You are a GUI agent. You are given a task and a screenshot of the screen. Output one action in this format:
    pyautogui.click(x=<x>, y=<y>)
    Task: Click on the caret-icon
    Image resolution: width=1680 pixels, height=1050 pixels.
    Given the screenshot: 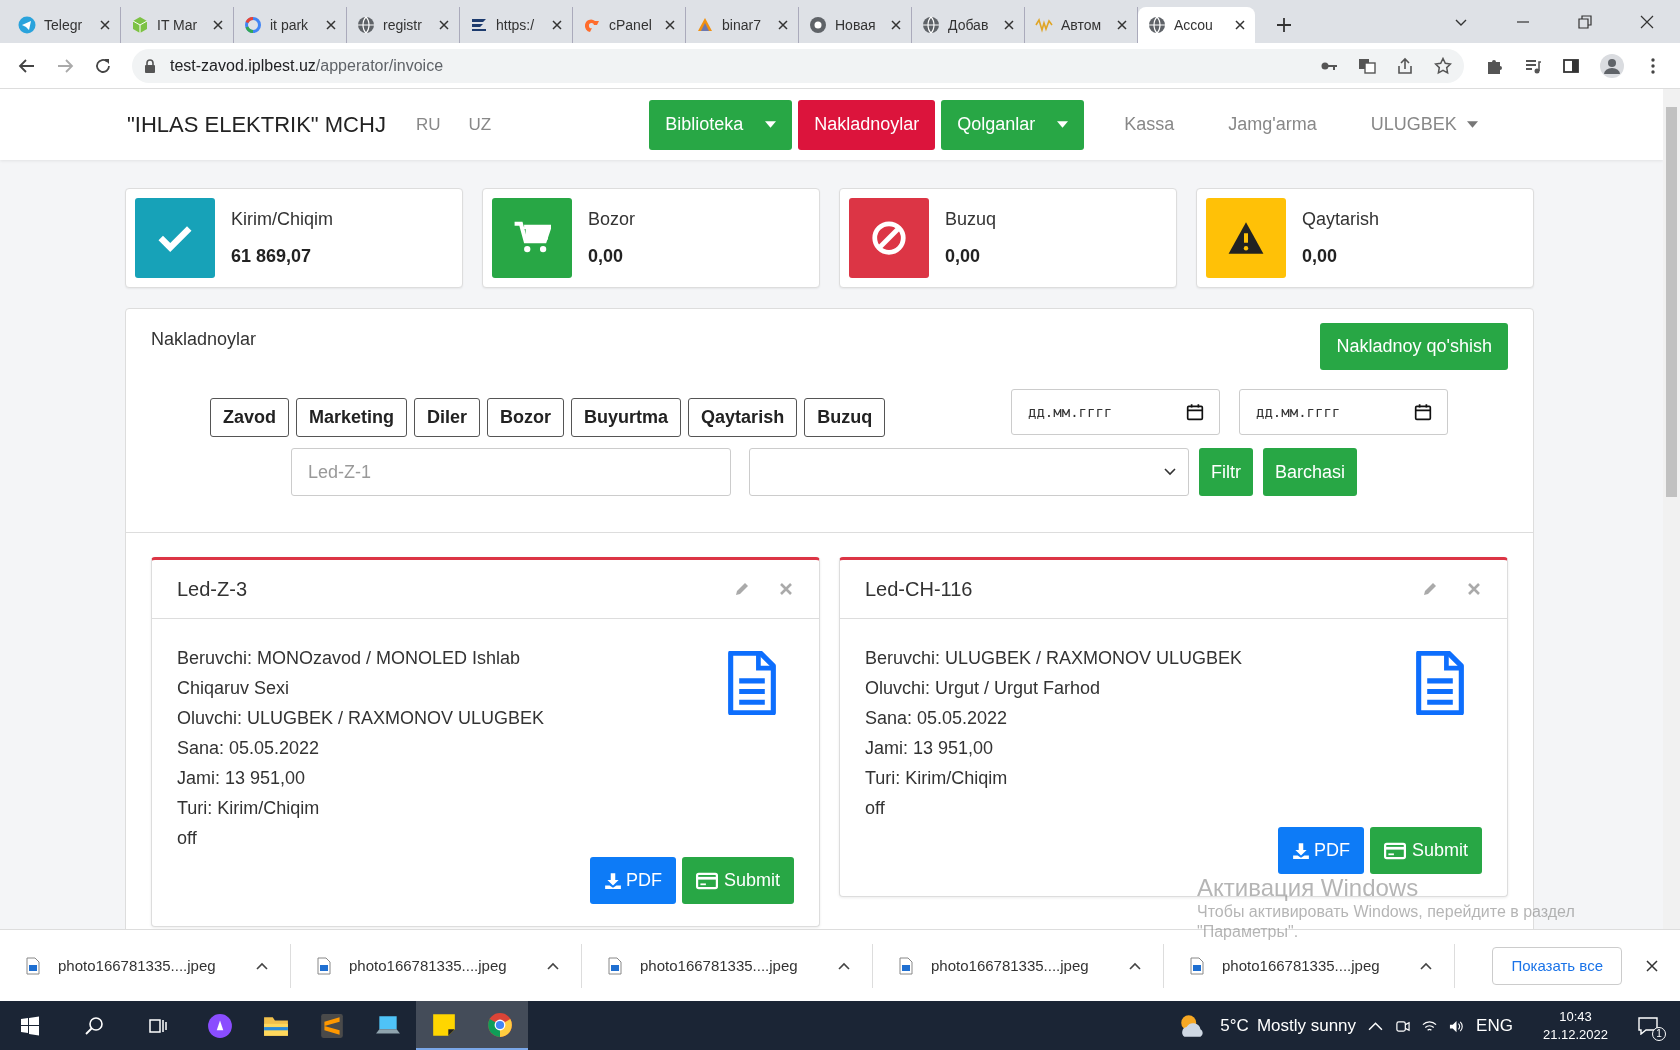 What is the action you would take?
    pyautogui.click(x=1472, y=124)
    